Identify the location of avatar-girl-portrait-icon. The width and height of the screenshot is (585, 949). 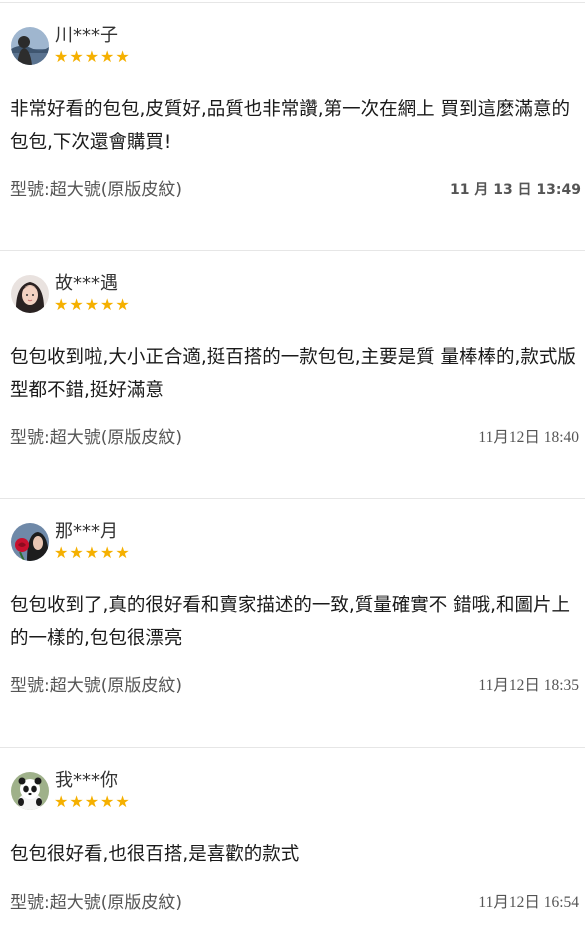
(30, 294).